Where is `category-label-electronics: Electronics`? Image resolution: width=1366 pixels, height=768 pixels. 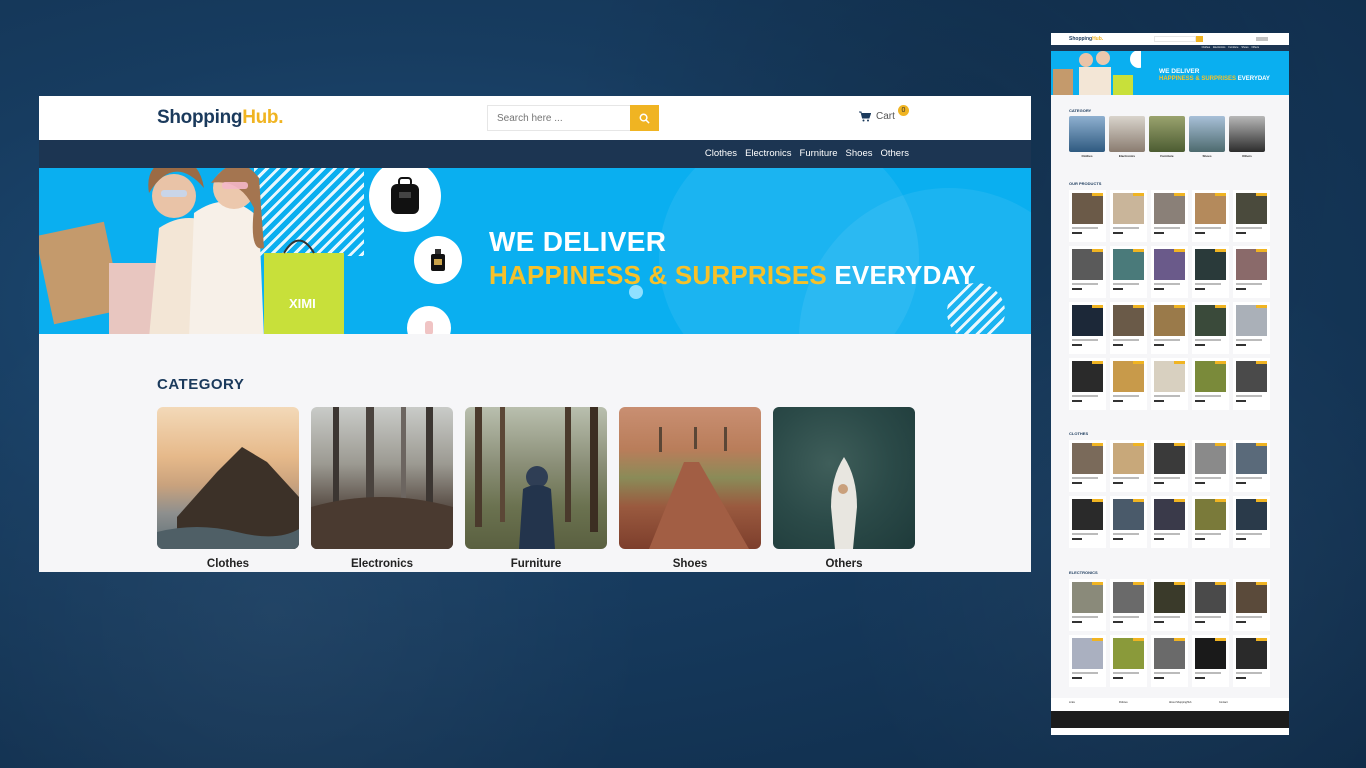
category-label-electronics: Electronics is located at coordinates (382, 564).